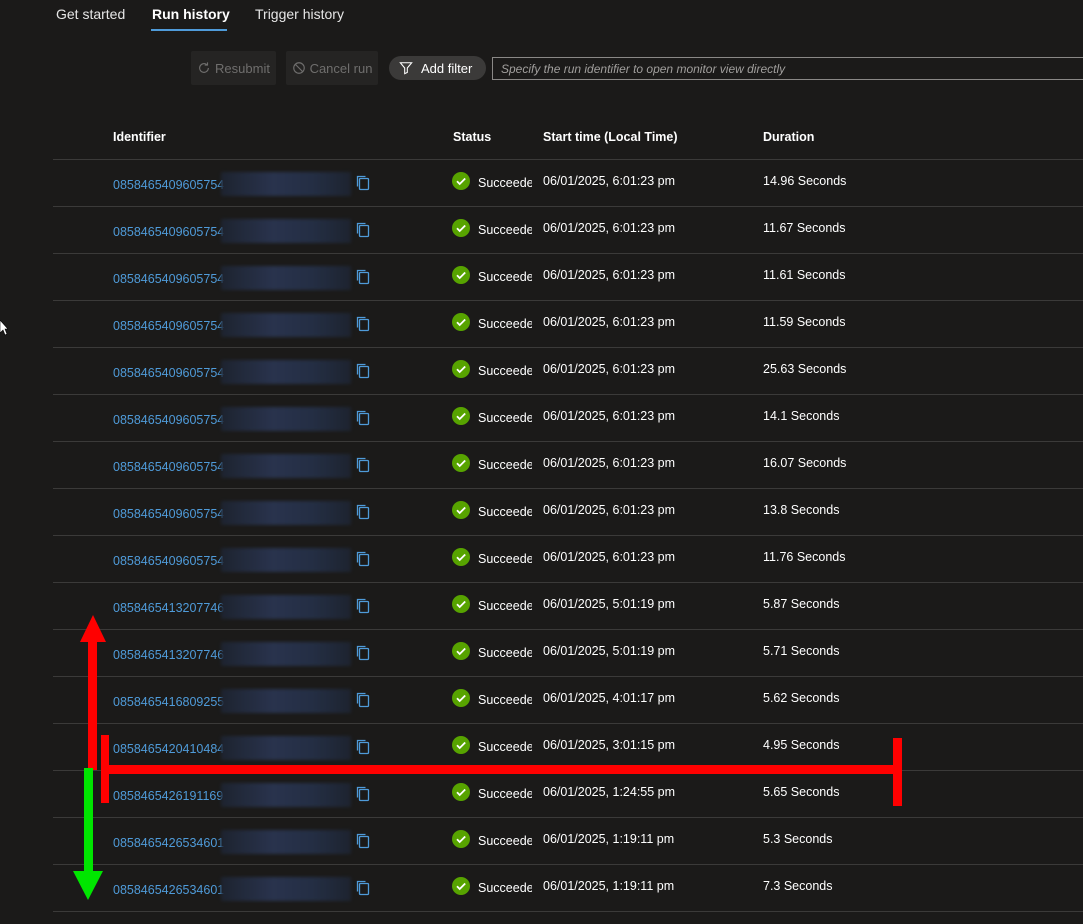  Describe the element at coordinates (609, 886) in the screenshot. I see `start-time: 06/01/2025, 1:19:11 pm` at that location.